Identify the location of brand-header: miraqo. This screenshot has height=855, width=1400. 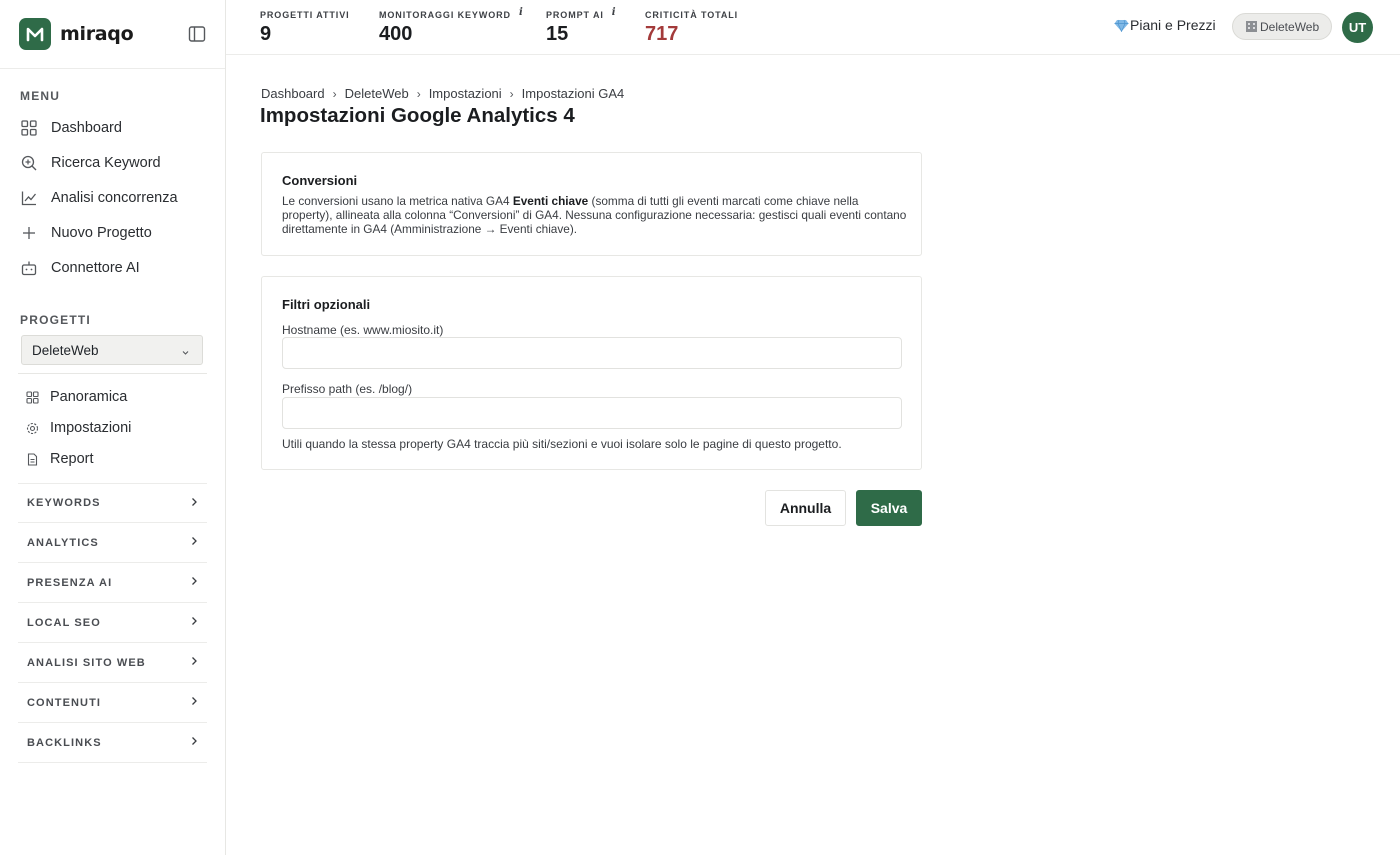
(112, 34).